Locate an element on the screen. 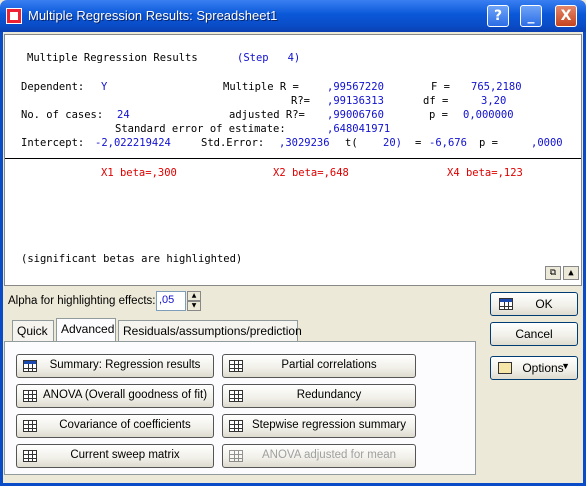 The image size is (586, 486). app-icon is located at coordinates (14, 16).